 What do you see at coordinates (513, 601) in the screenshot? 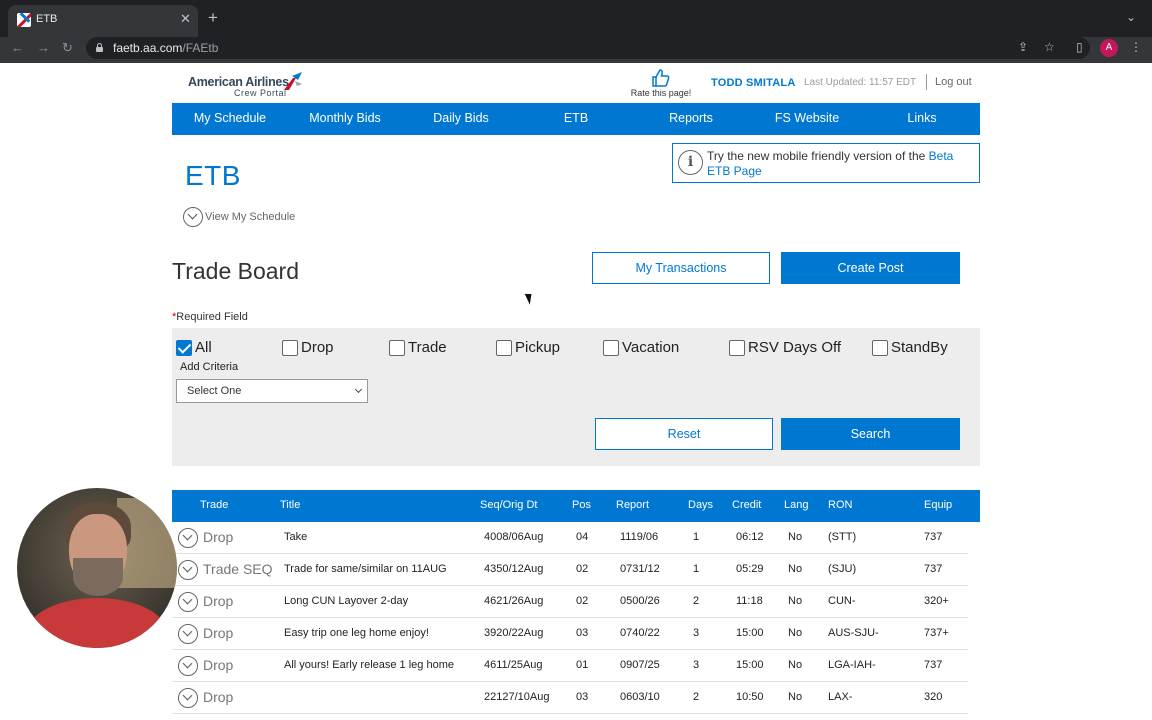
I see `seq-orig-dt: 4621/26Aug` at bounding box center [513, 601].